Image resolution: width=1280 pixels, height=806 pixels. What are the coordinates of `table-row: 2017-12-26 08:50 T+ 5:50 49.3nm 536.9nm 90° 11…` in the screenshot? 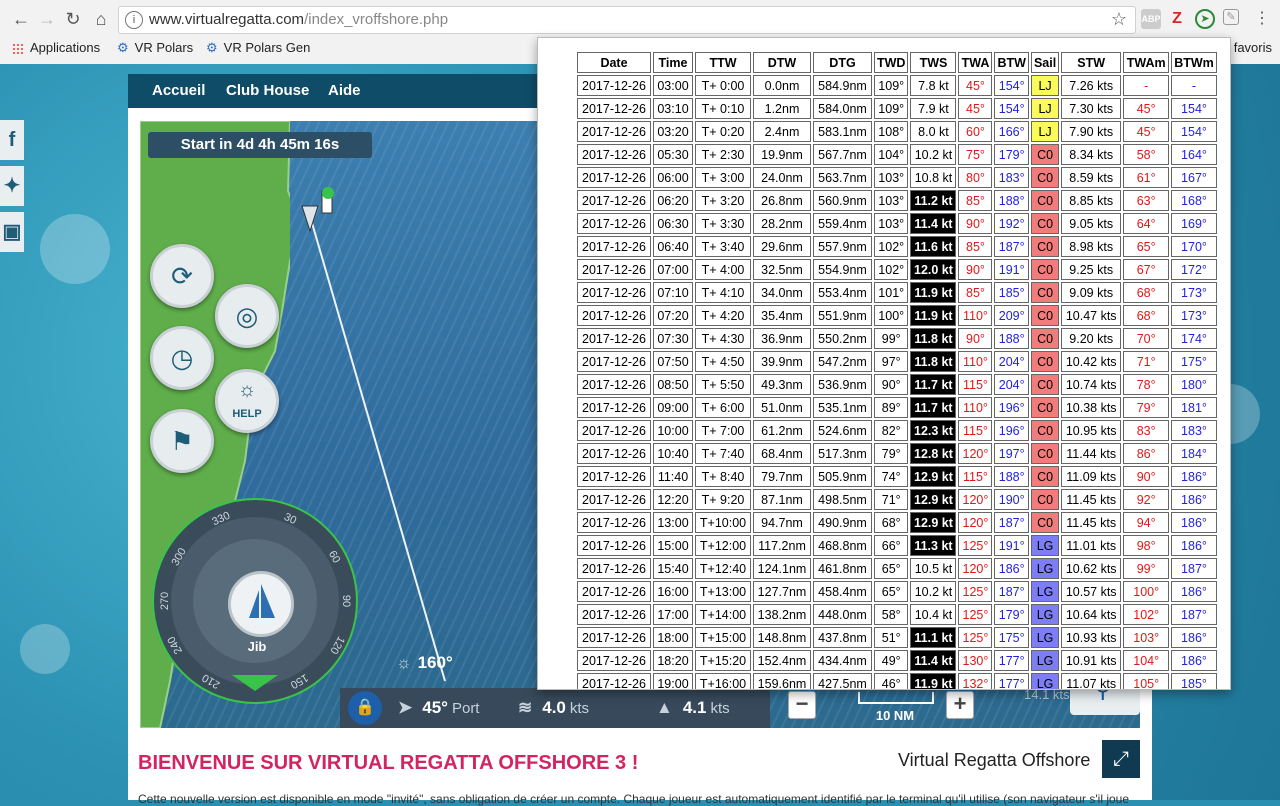 It's located at (897, 384).